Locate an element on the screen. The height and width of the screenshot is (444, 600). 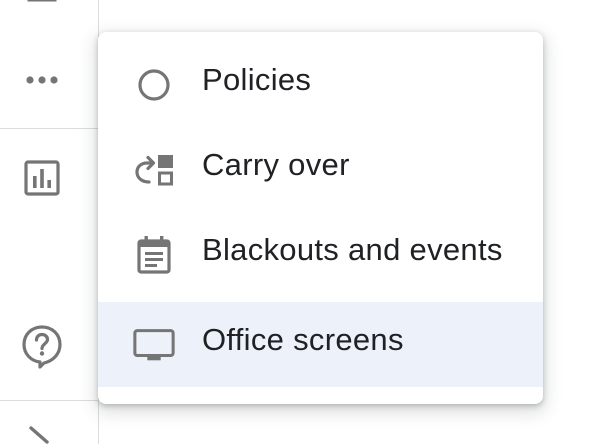
menu-item-policies: Policies is located at coordinates (320, 84).